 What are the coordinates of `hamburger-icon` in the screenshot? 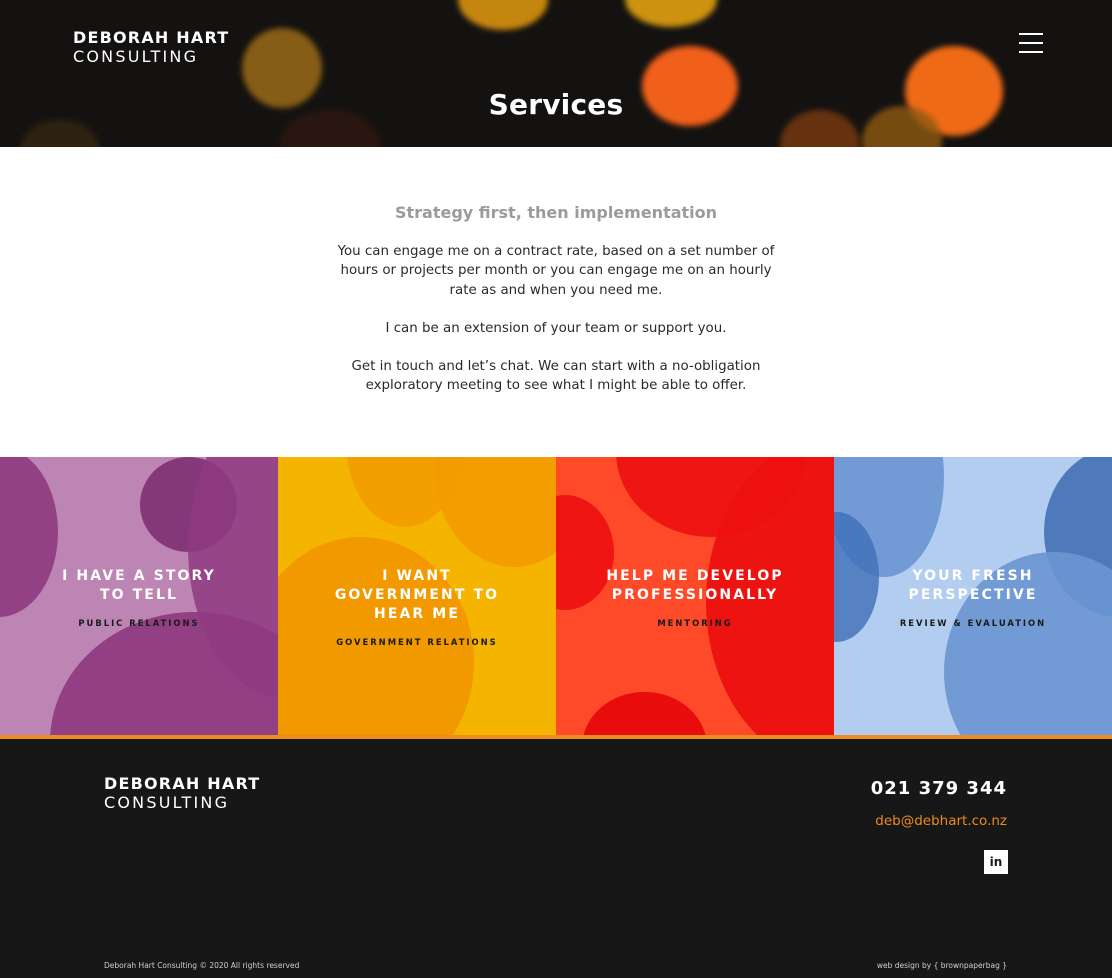 It's located at (1031, 43).